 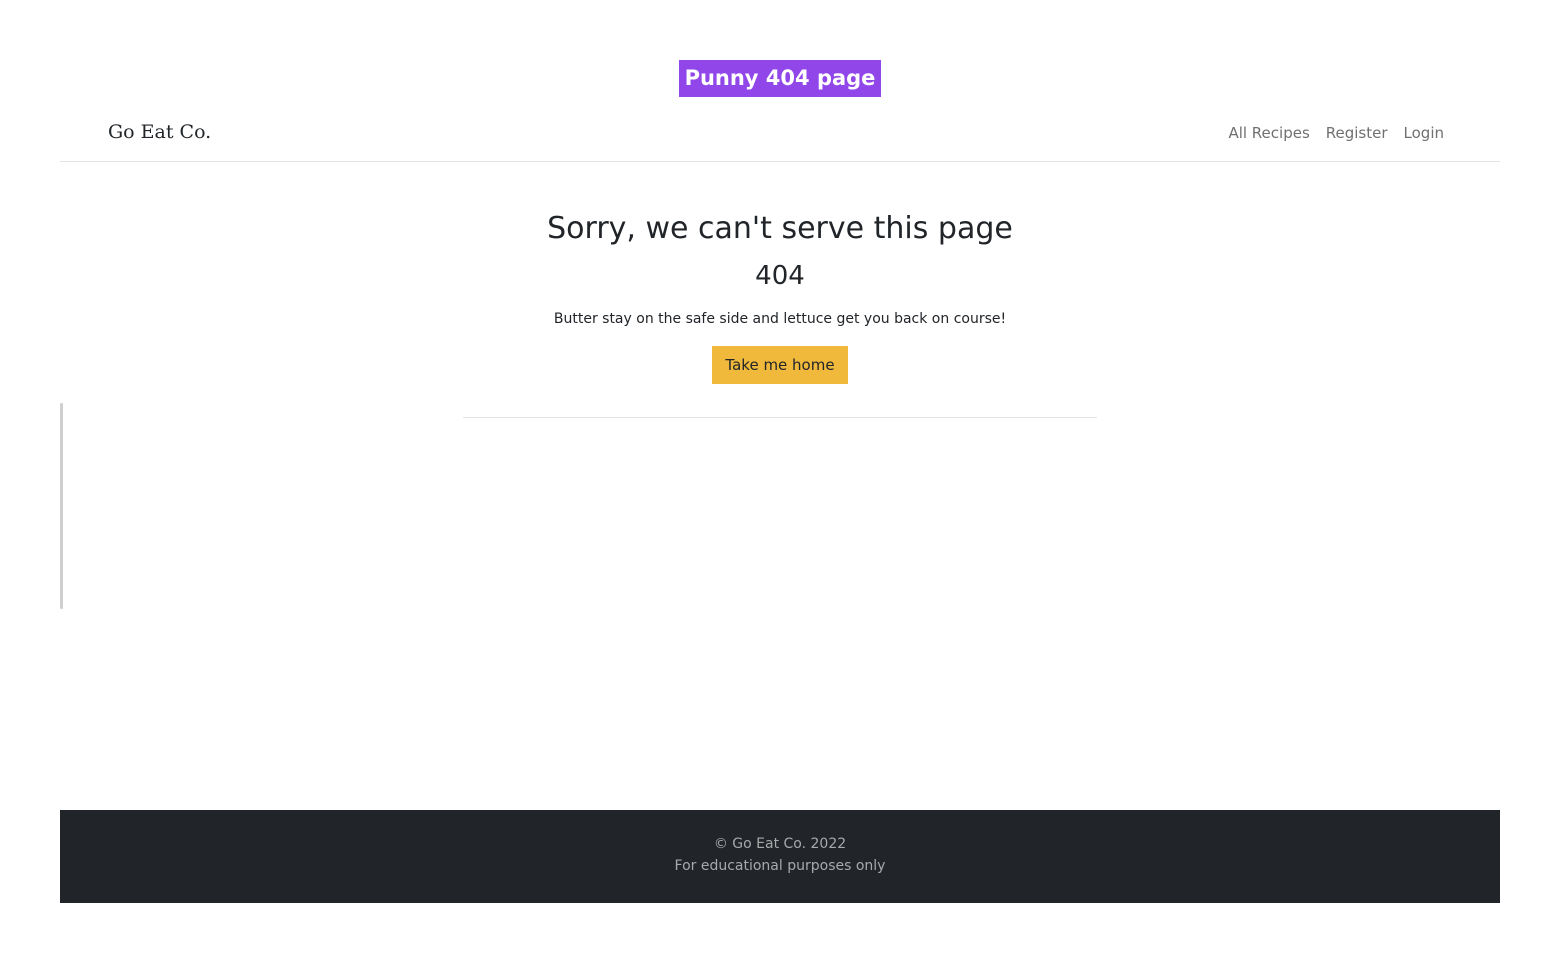 What do you see at coordinates (1268, 133) in the screenshot?
I see `nav-link-all-recipes: All Recipes` at bounding box center [1268, 133].